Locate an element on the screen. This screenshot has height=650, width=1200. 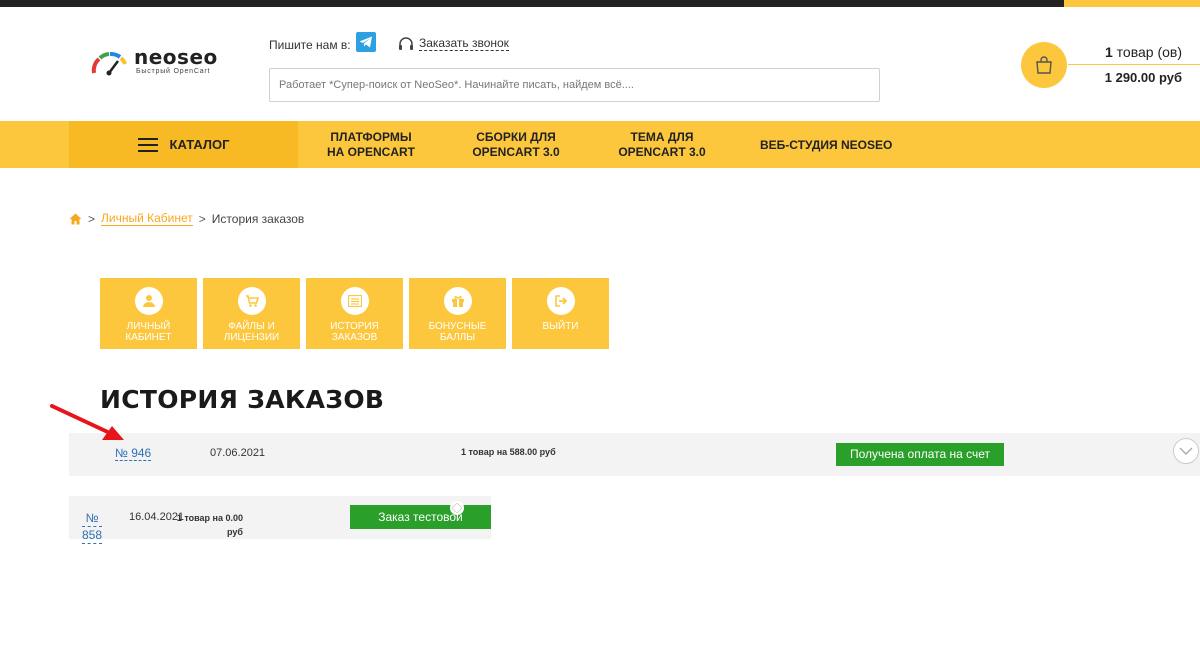
nav-catalog-button: КАТАЛОГ is located at coordinates (183, 144).